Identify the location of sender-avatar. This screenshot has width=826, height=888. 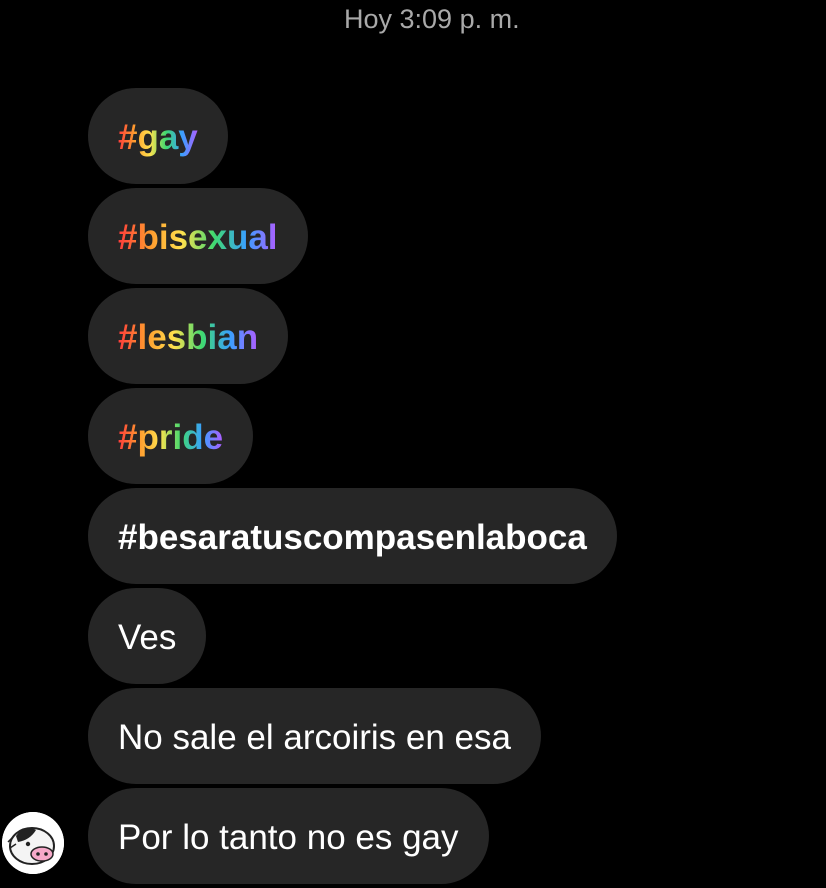
(33, 843).